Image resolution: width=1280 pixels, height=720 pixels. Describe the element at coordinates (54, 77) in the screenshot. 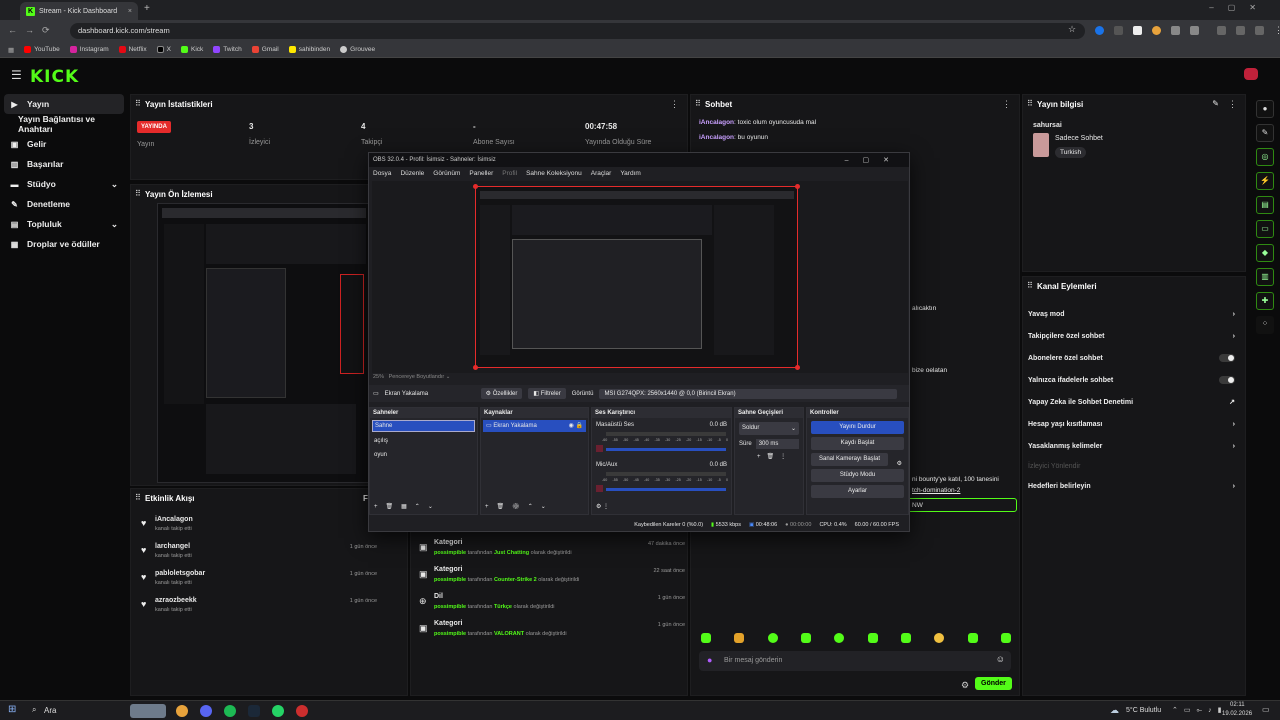

I see `kick-logo: KICK` at that location.